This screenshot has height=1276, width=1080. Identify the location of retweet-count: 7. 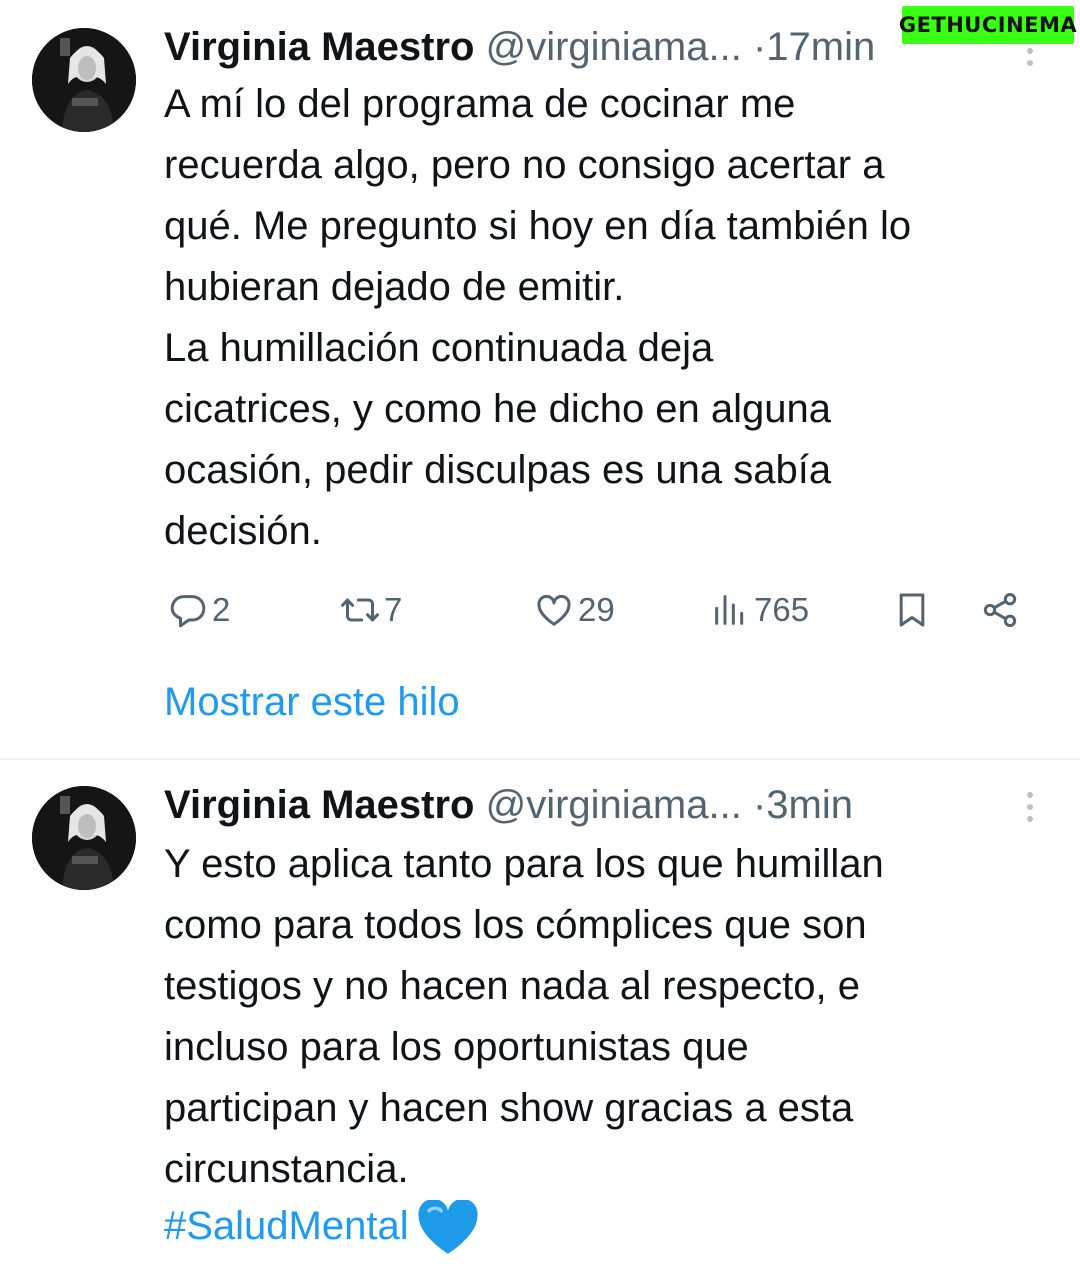
(393, 609).